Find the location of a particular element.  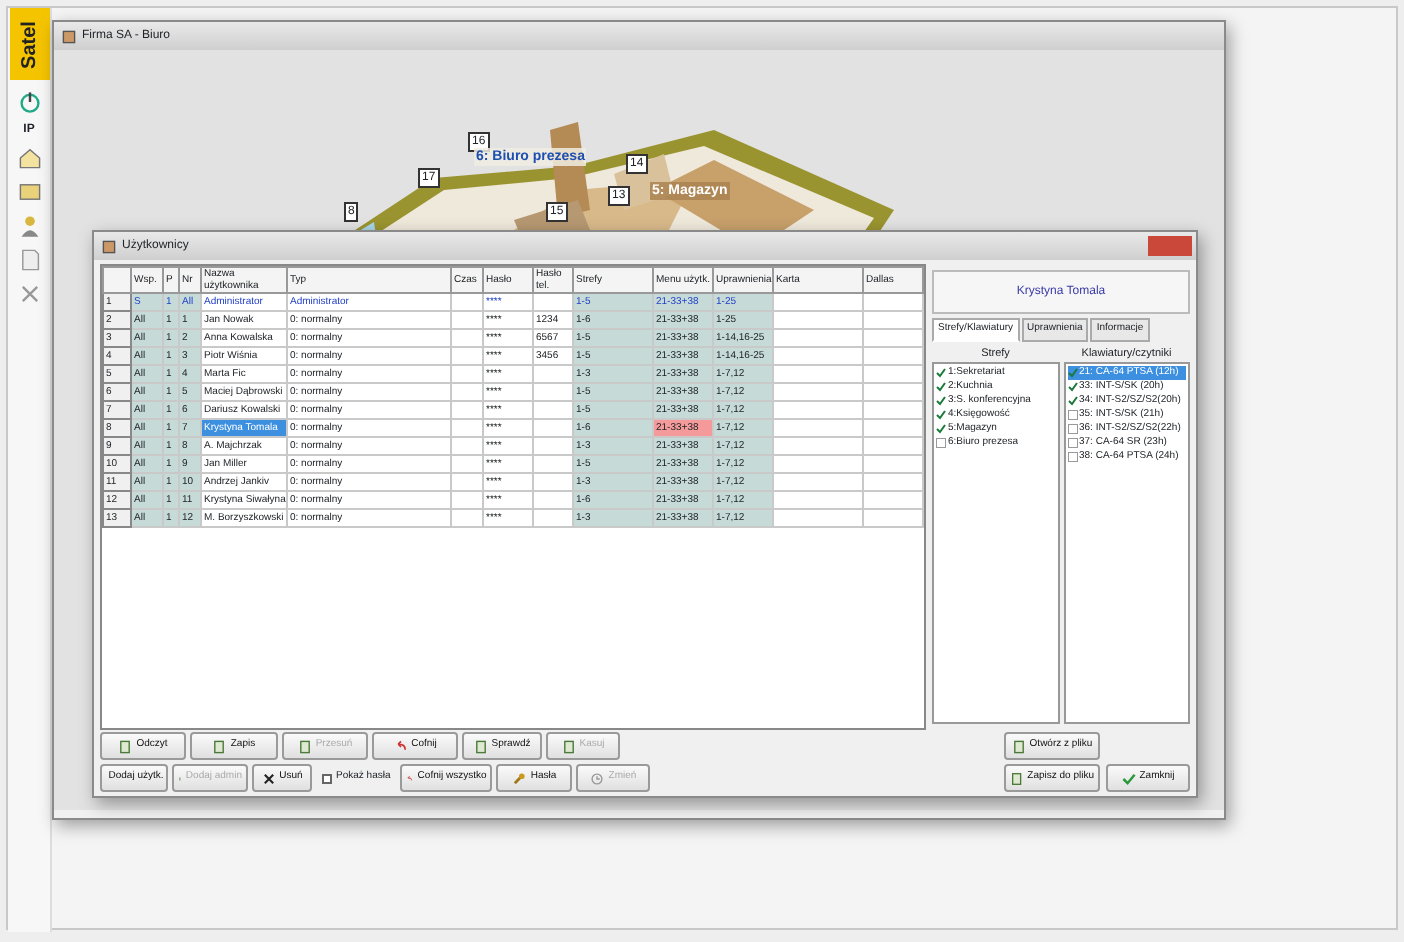

close-icon is located at coordinates (268, 778).